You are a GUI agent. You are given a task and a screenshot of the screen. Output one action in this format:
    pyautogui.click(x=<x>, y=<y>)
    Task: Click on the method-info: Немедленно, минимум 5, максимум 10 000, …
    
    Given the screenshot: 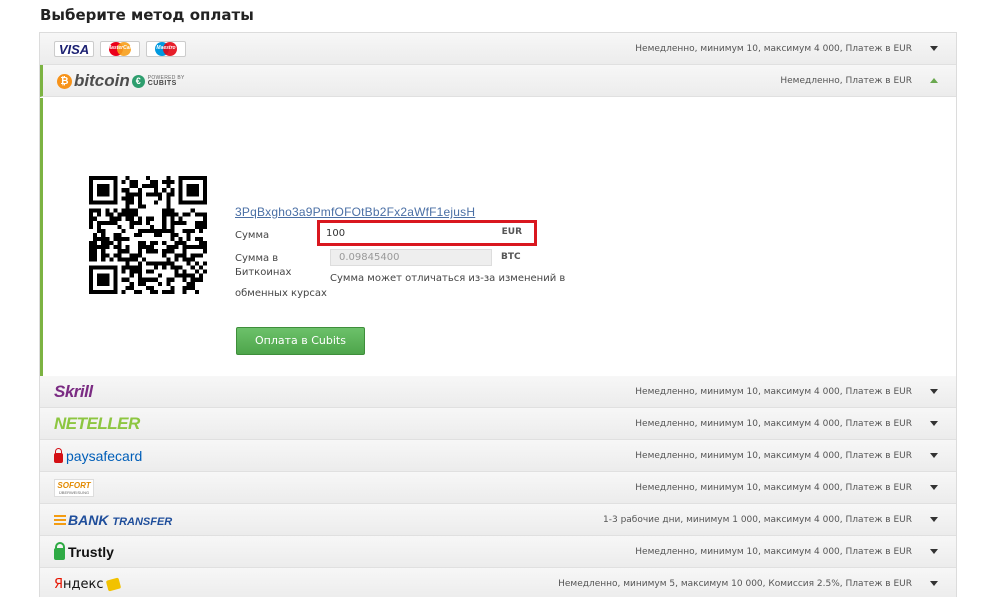 What is the action you would take?
    pyautogui.click(x=735, y=584)
    